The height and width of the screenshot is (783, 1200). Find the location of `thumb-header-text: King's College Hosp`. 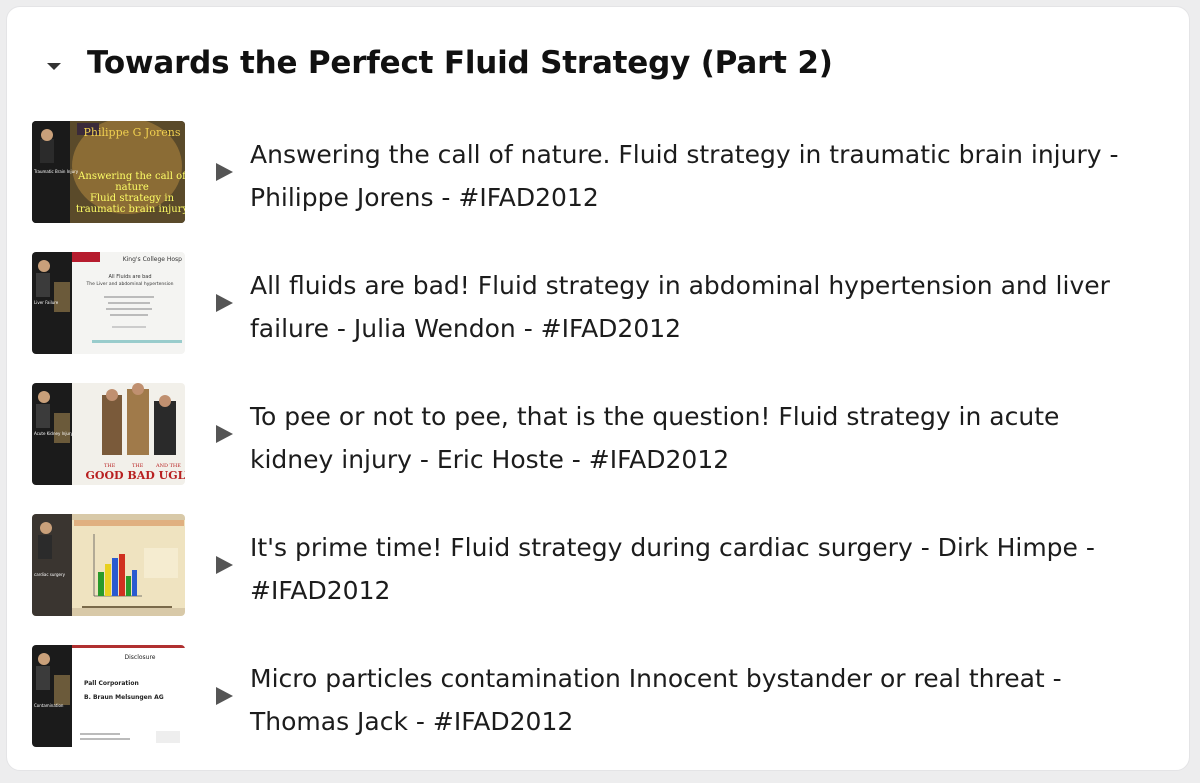

thumb-header-text: King's College Hosp is located at coordinates (152, 259).